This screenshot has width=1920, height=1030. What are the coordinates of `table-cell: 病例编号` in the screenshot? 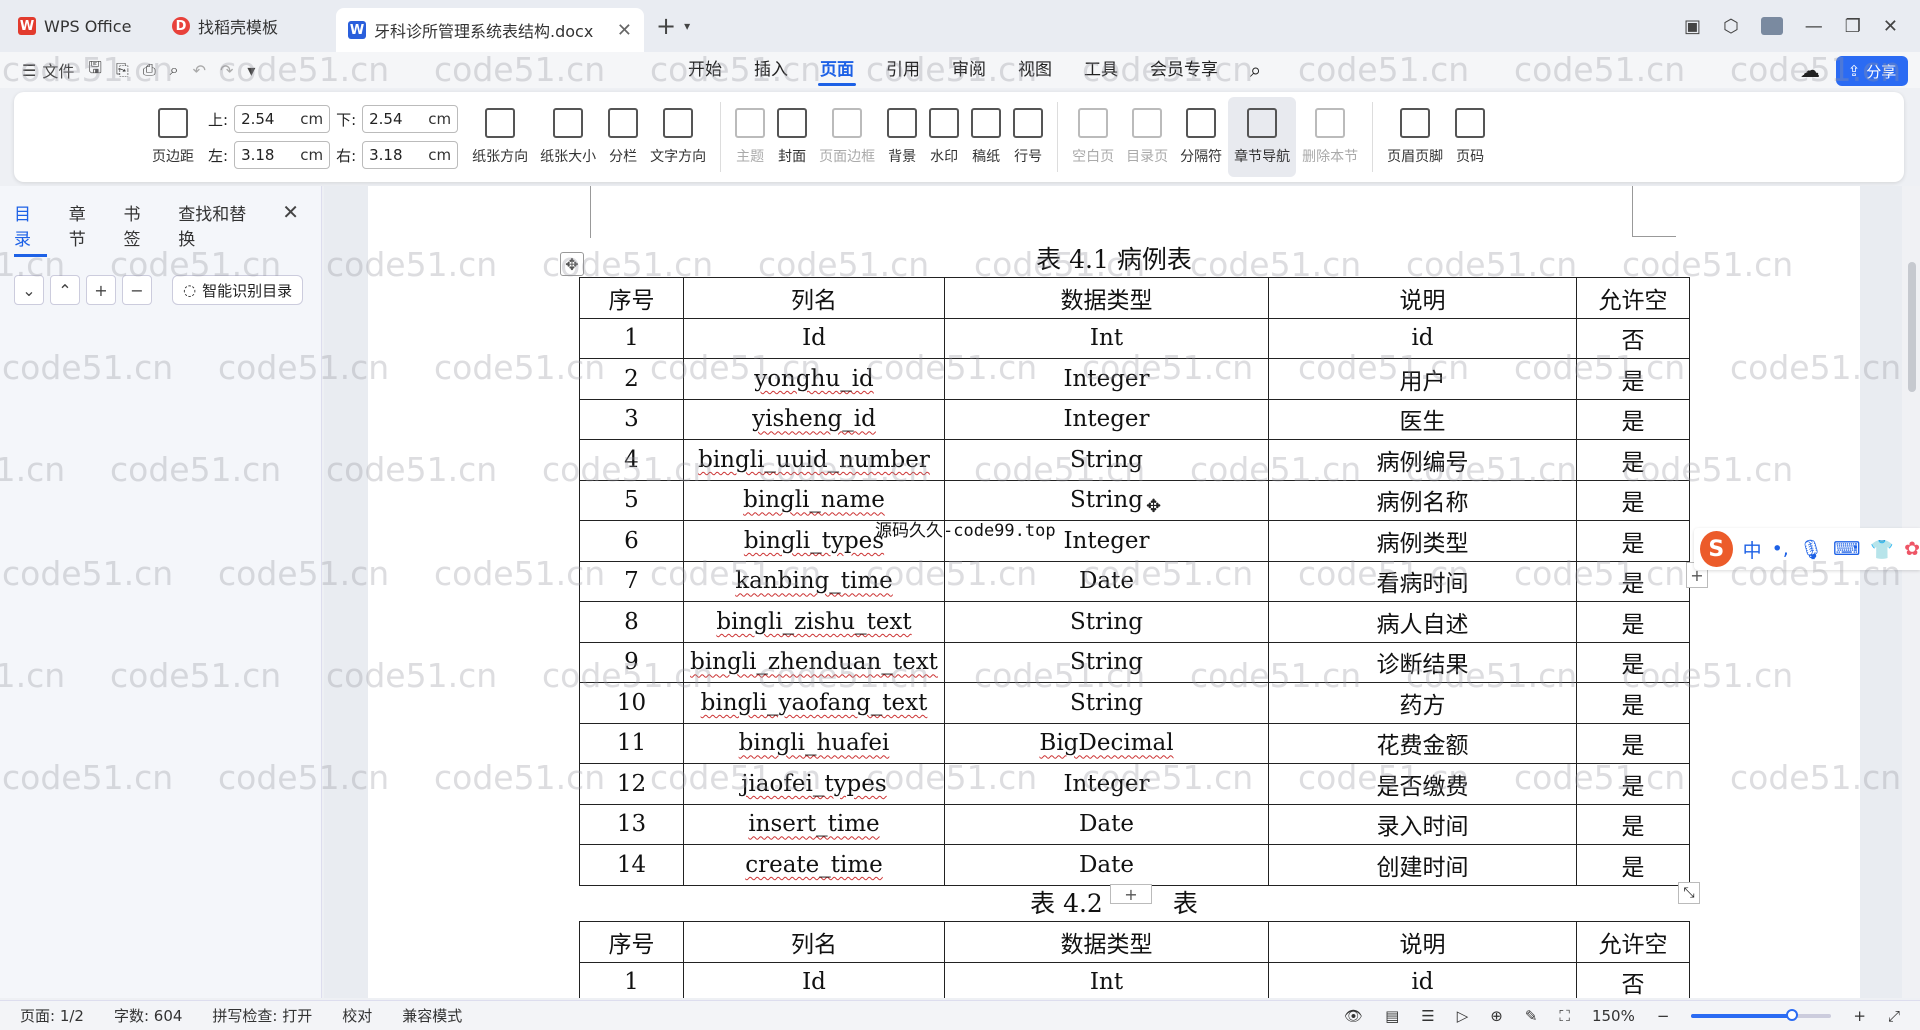 It's located at (1422, 460).